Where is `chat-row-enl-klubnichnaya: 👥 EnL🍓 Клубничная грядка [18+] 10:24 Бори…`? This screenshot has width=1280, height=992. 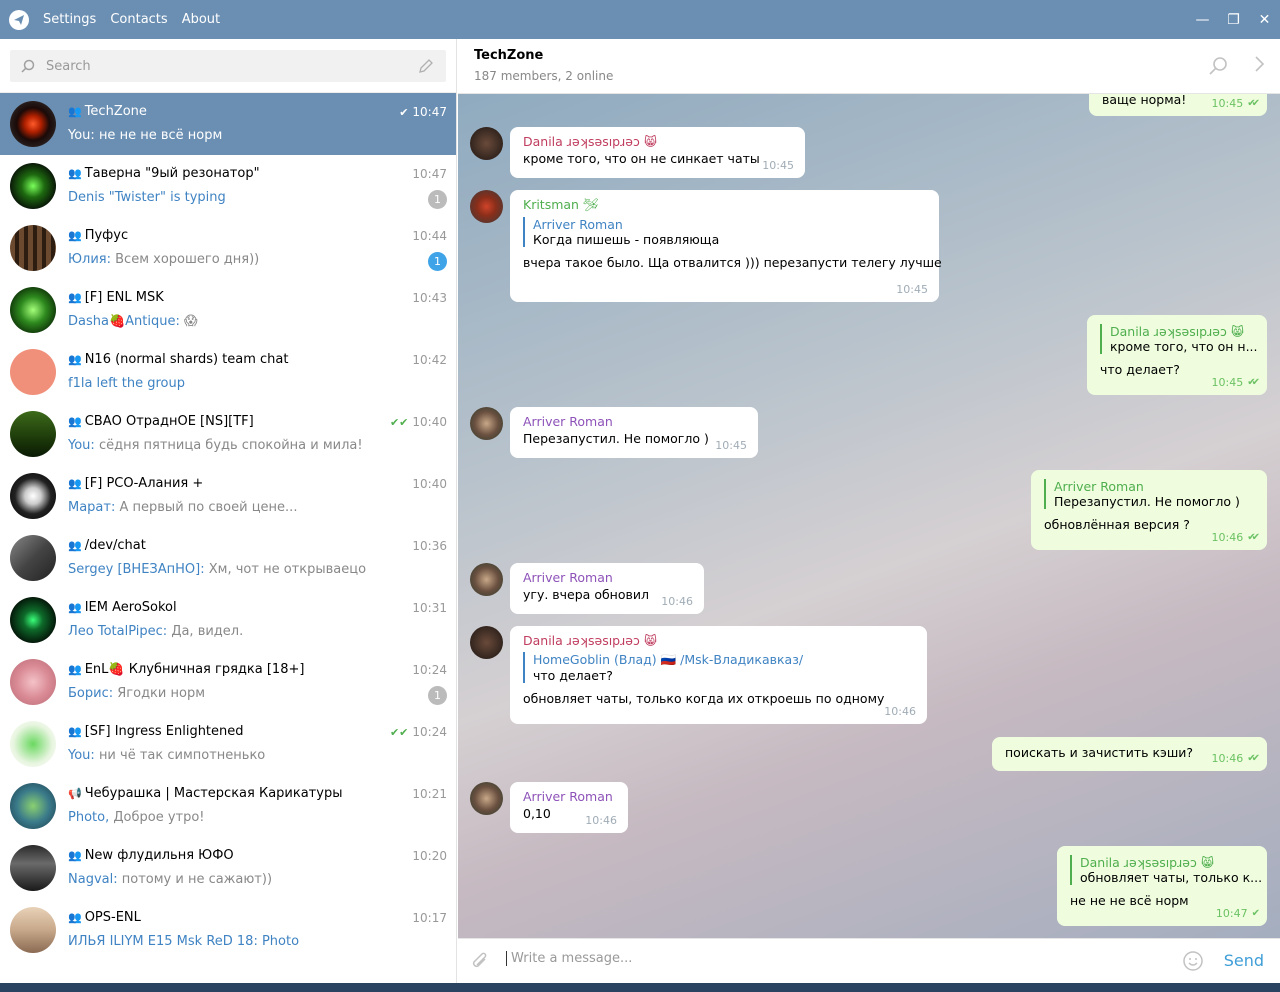
chat-row-enl-klubnichnaya: 👥 EnL🍓 Клубничная грядка [18+] 10:24 Бори… is located at coordinates (228, 682).